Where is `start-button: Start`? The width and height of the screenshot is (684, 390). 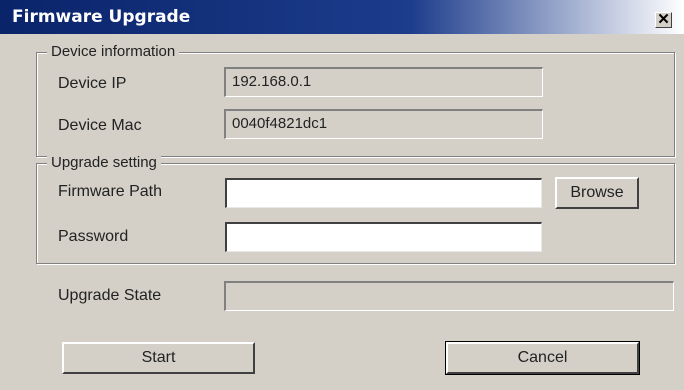
start-button: Start is located at coordinates (158, 358).